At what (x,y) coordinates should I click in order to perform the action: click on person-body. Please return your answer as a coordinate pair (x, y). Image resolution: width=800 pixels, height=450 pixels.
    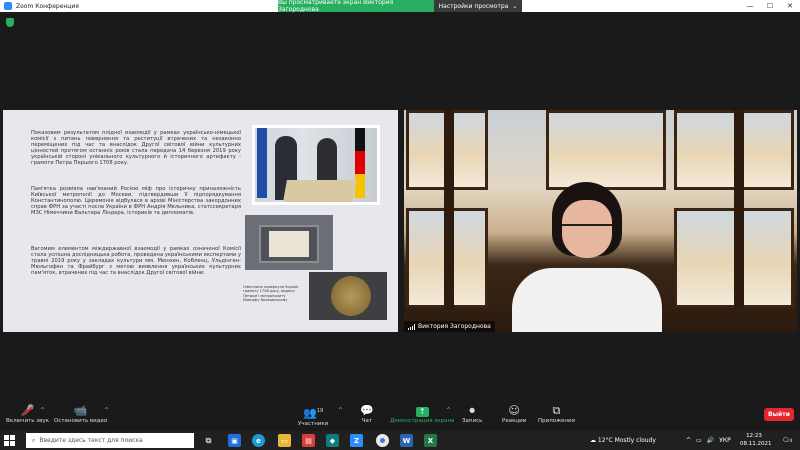
    Looking at the image, I should click on (587, 300).